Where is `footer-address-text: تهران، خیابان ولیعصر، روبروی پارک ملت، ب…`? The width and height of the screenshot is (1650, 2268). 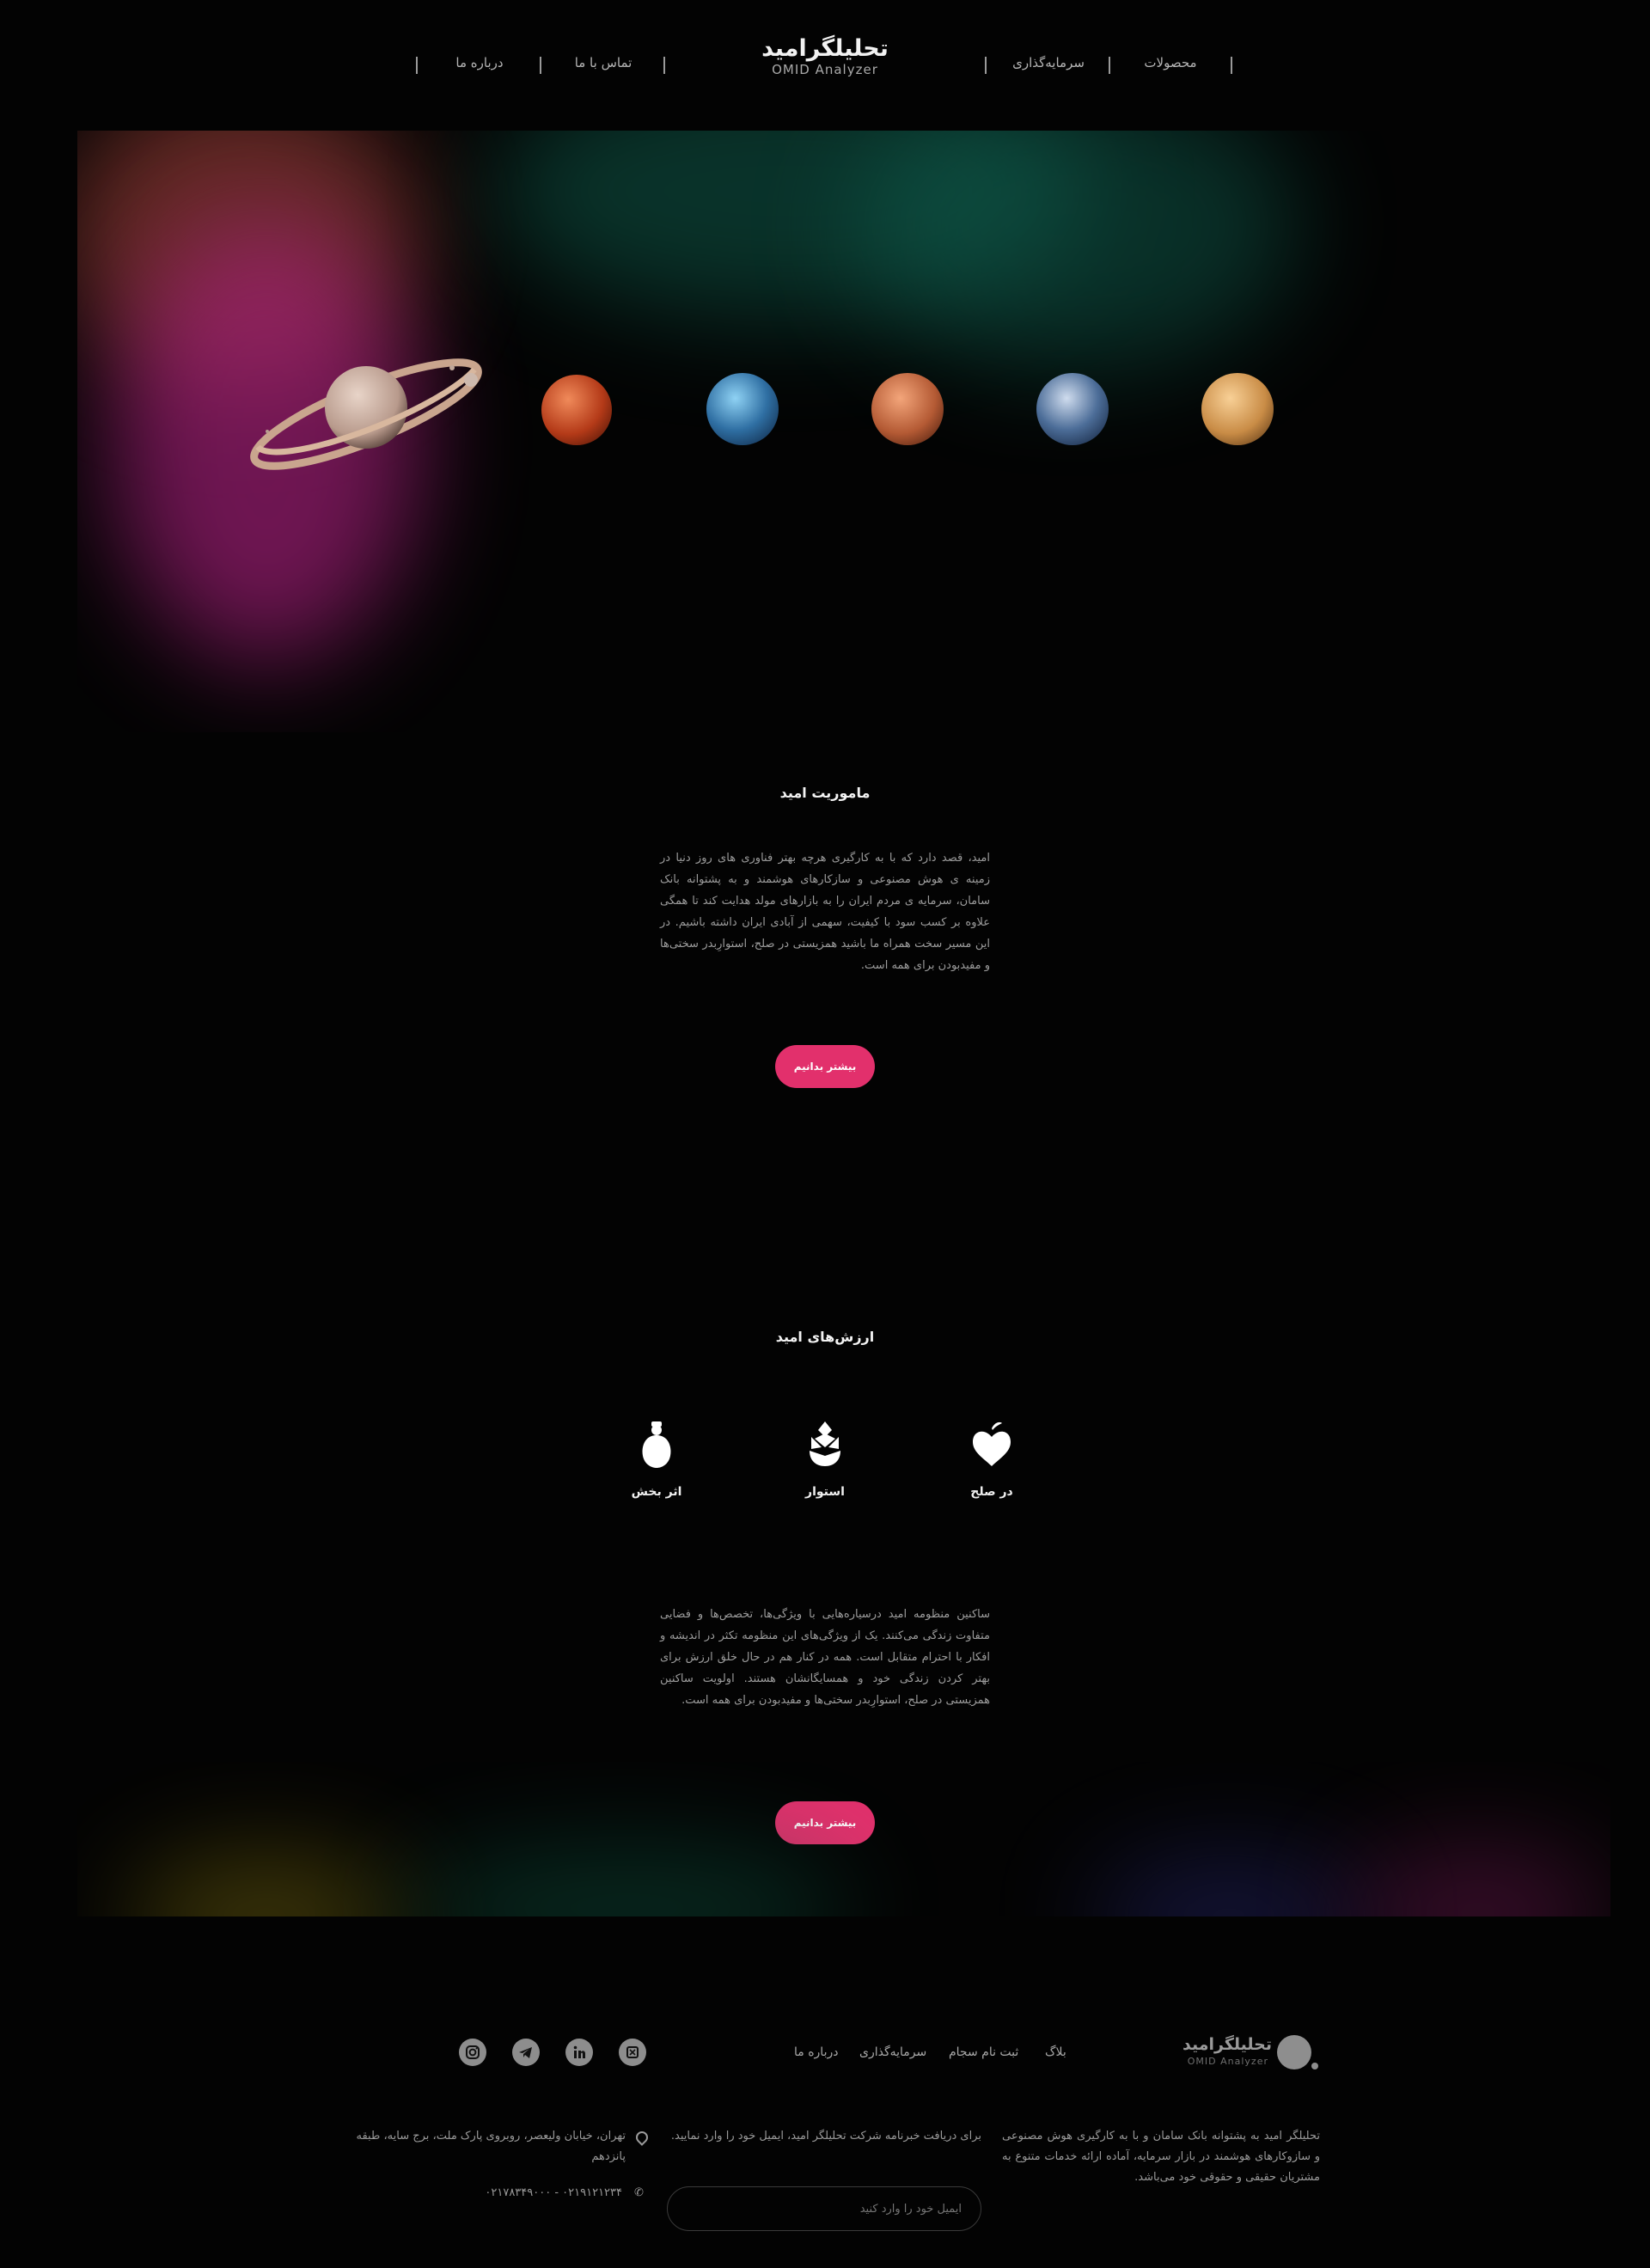 footer-address-text: تهران، خیابان ولیعصر، روبروی پارک ملت، ب… is located at coordinates (491, 2146).